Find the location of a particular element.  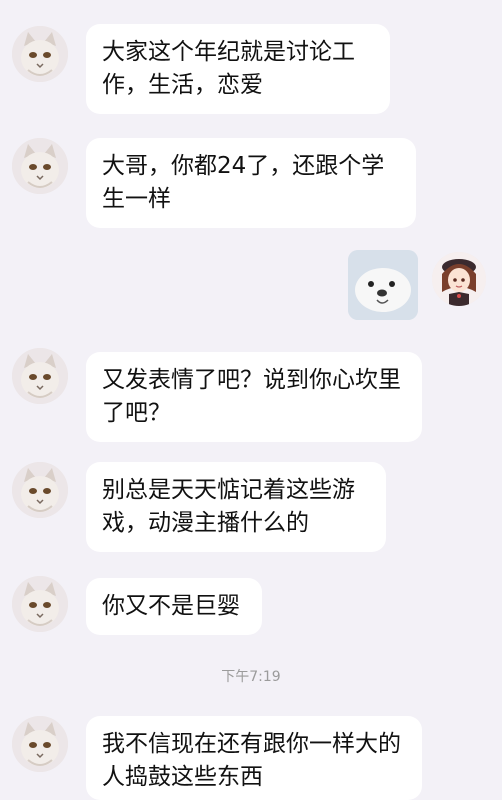

sticker-message is located at coordinates (383, 285).